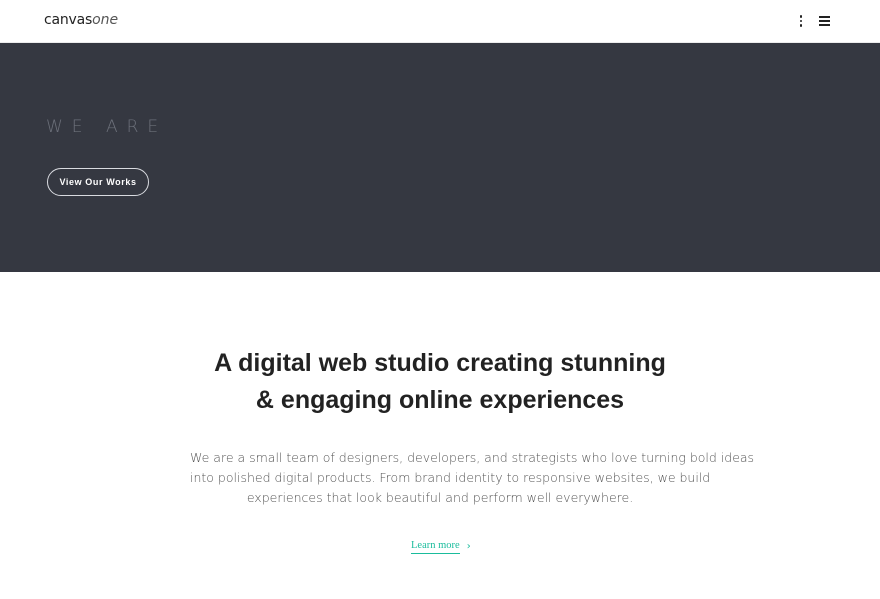 This screenshot has width=880, height=599. I want to click on learn-more-link: Learn more ›, so click(441, 547).